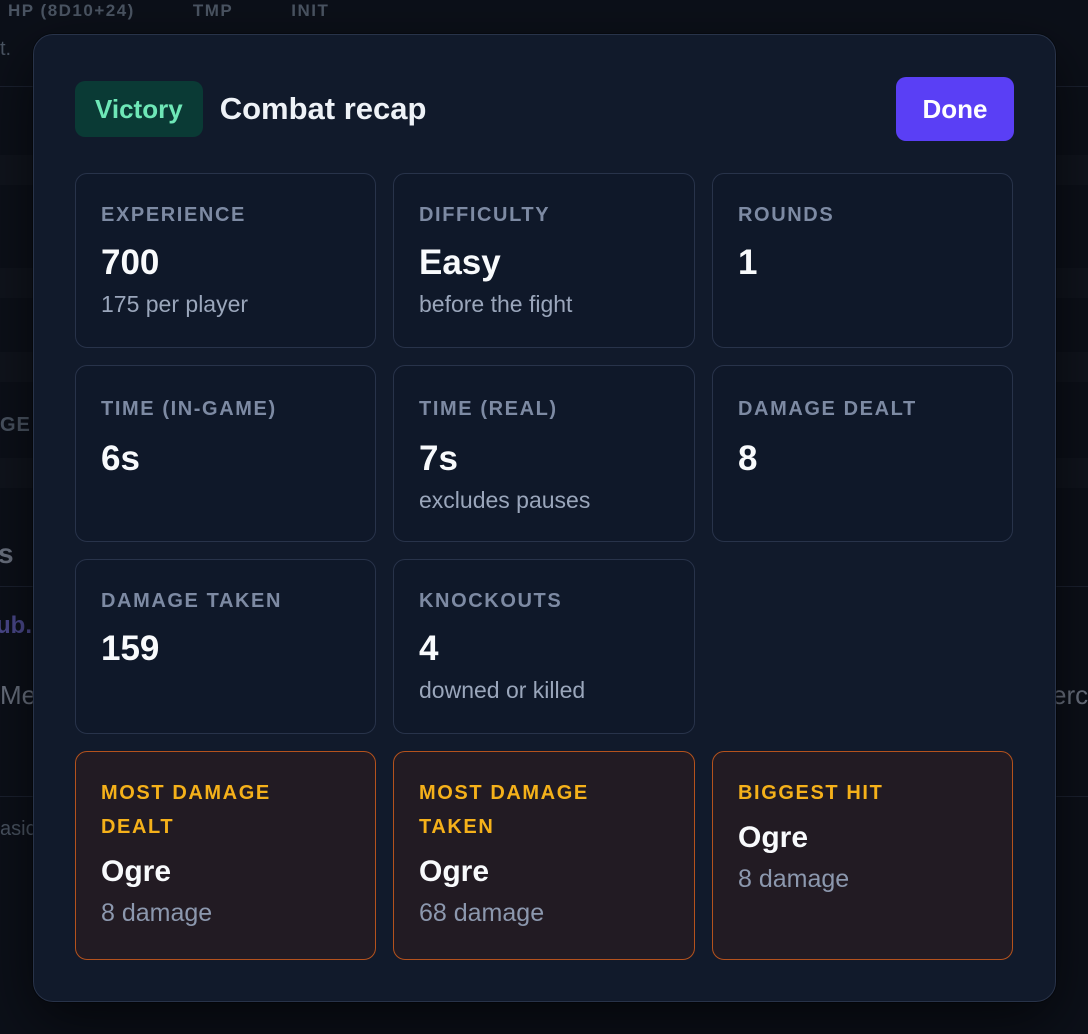 This screenshot has width=1088, height=1034. I want to click on stat-label: DIFFICULTY, so click(485, 215).